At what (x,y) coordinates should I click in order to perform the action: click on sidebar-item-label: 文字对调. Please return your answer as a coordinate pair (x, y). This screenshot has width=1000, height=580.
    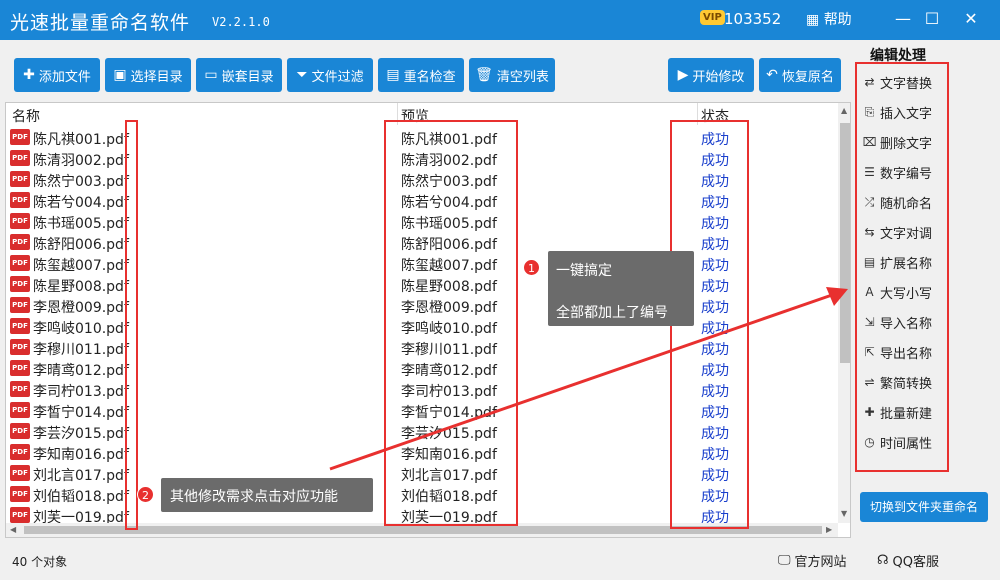
    Looking at the image, I should click on (906, 234).